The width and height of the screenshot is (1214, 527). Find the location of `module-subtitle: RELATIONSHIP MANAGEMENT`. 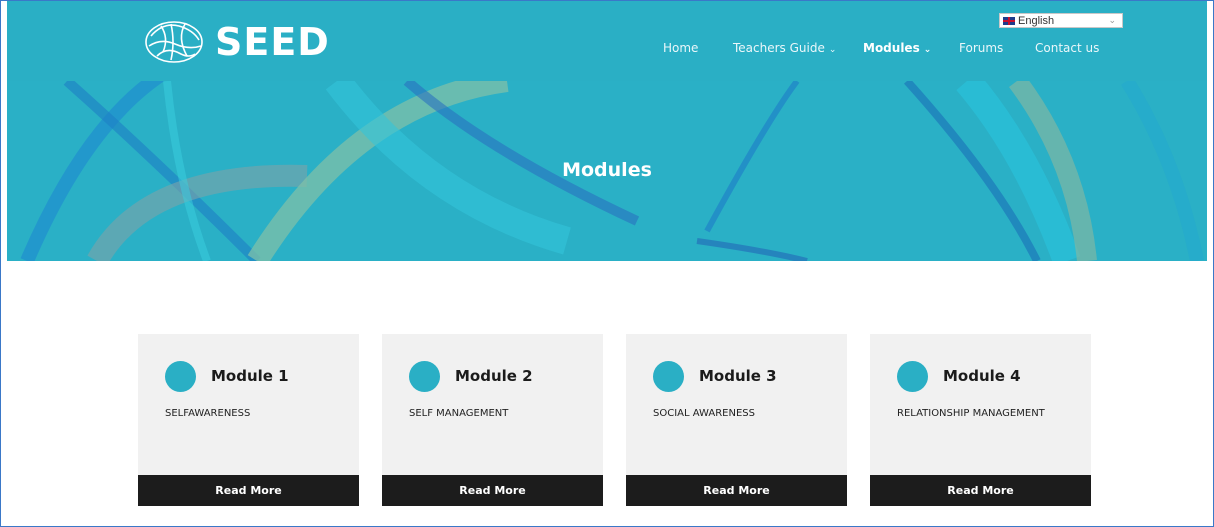

module-subtitle: RELATIONSHIP MANAGEMENT is located at coordinates (971, 413).